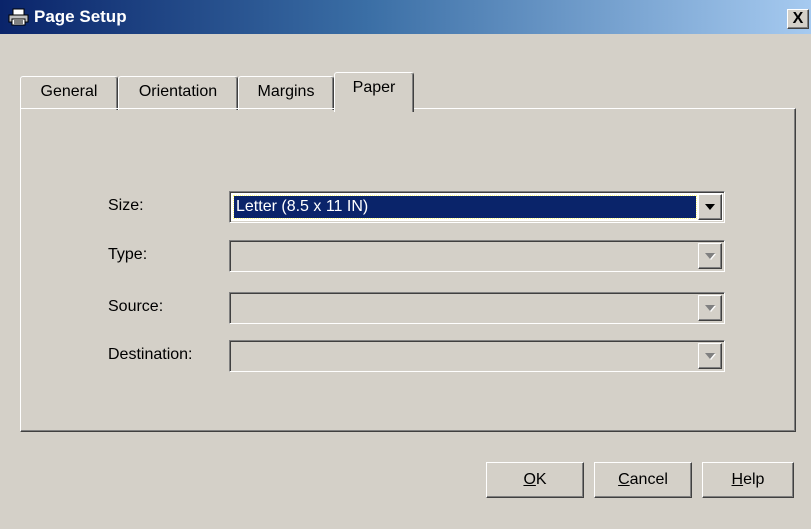 The image size is (811, 529). I want to click on cancel-label-rest: ancel, so click(648, 479).